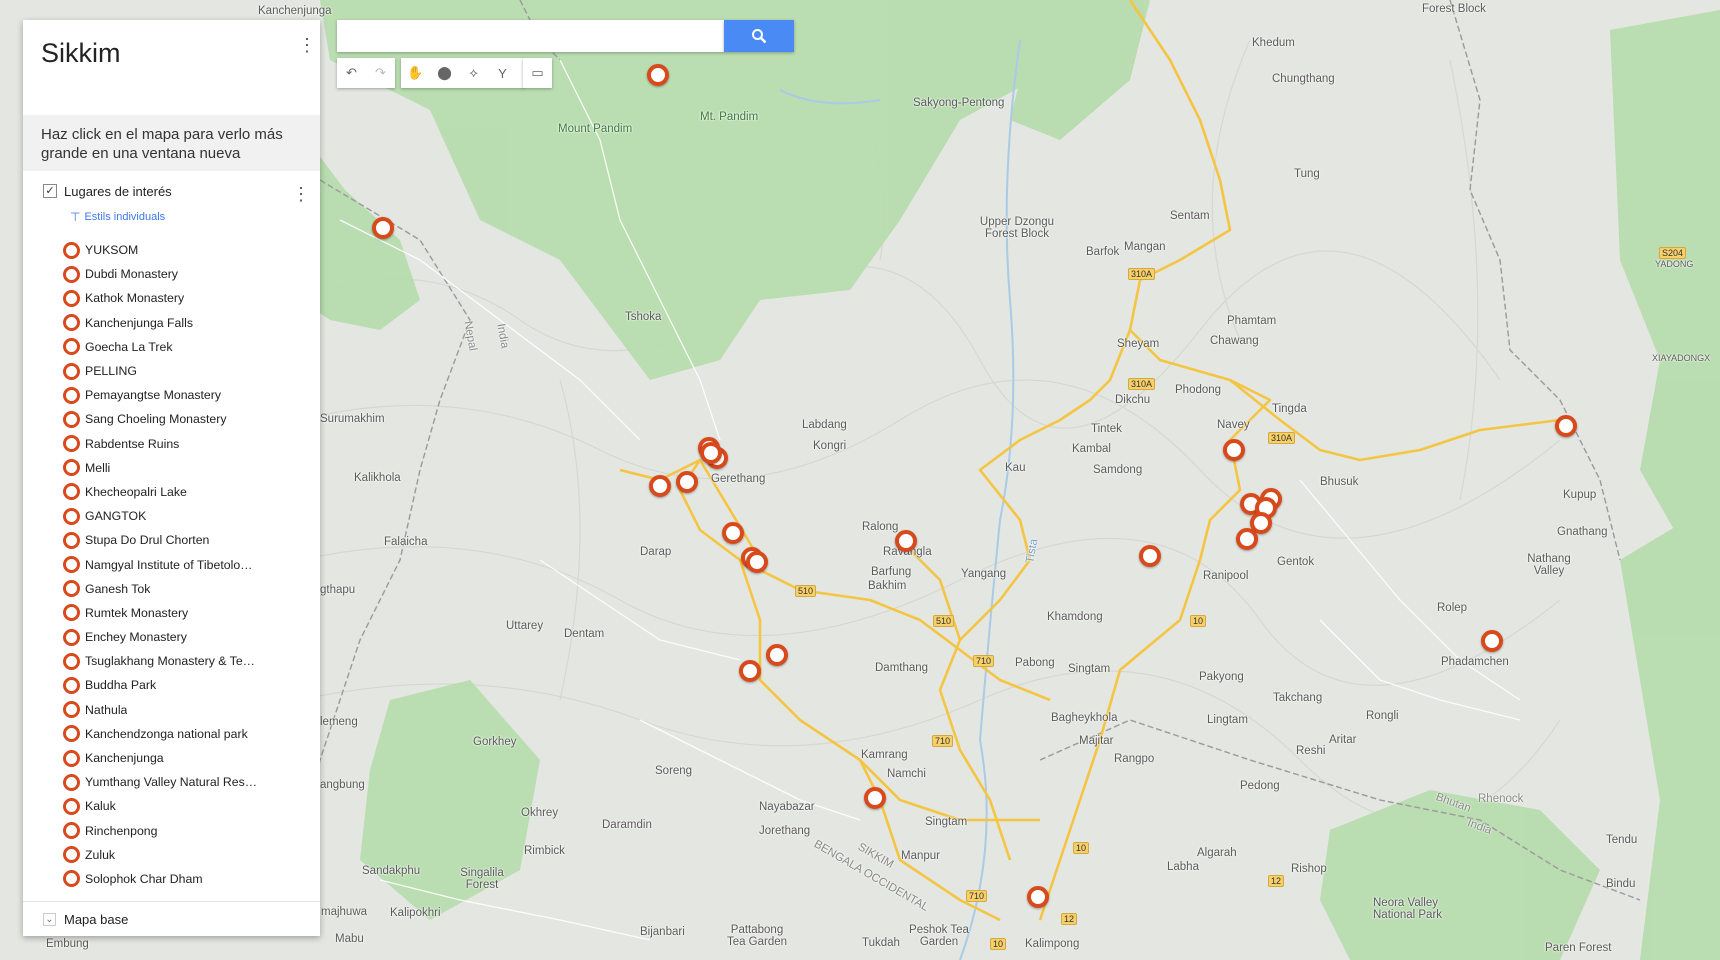 This screenshot has height=960, width=1720. What do you see at coordinates (301, 194) in the screenshot?
I see `layer-options-button: ⋮` at bounding box center [301, 194].